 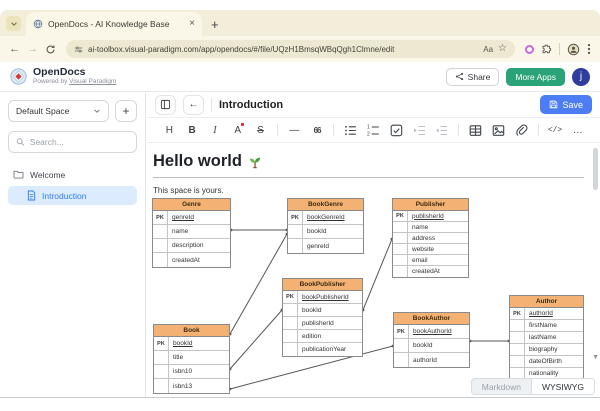 What do you see at coordinates (566, 104) in the screenshot?
I see `save-button: Save` at bounding box center [566, 104].